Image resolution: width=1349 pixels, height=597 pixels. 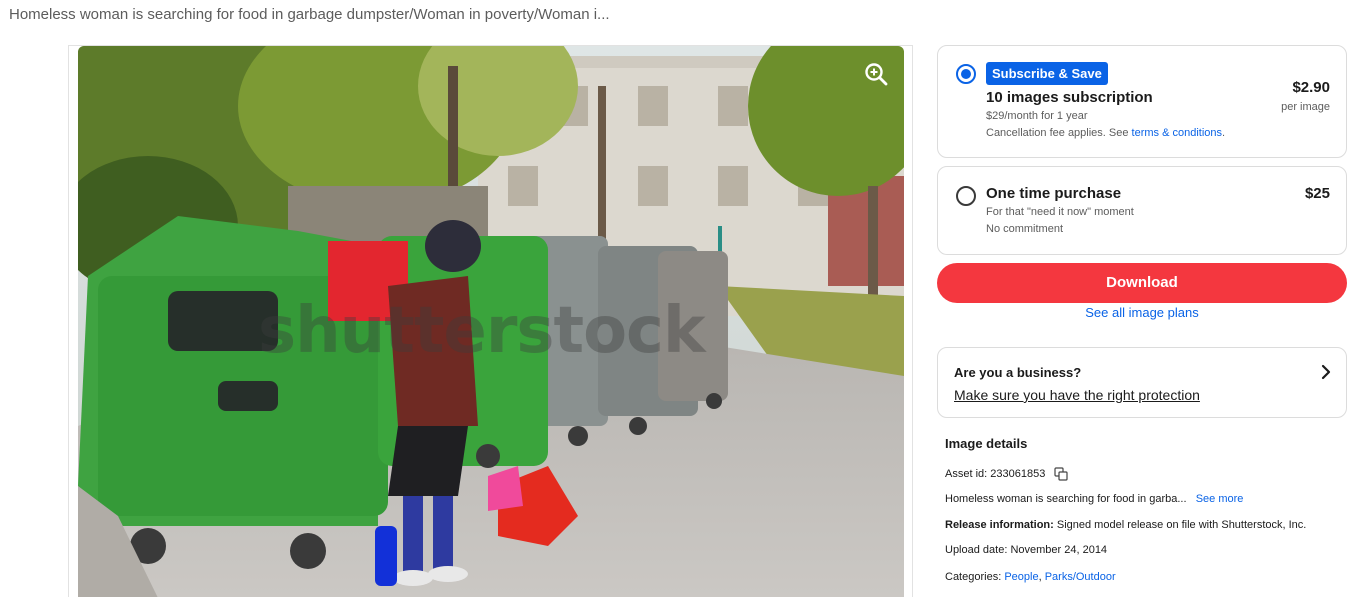 What do you see at coordinates (986, 443) in the screenshot?
I see `image-details-heading: Image details` at bounding box center [986, 443].